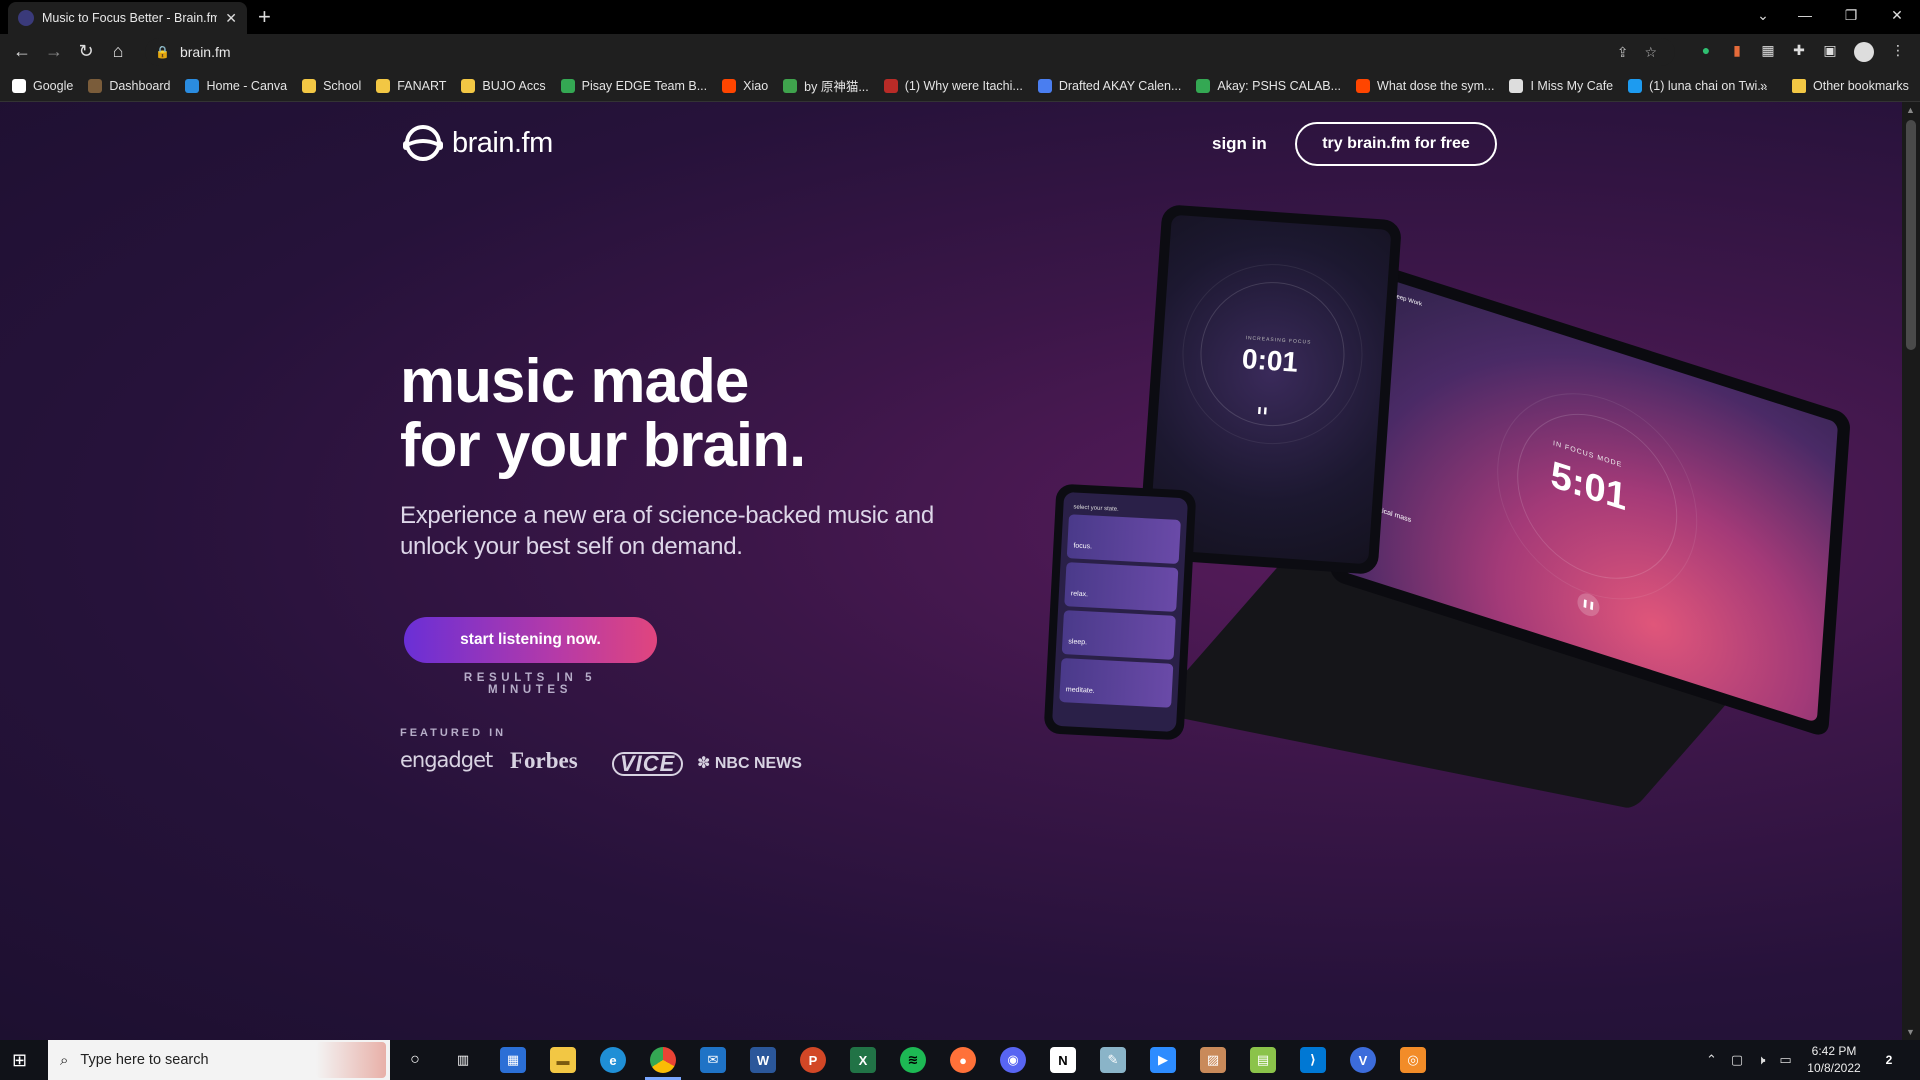 Image resolution: width=1920 pixels, height=1080 pixels. What do you see at coordinates (1763, 85) in the screenshot?
I see `bookmarks-overflow-icon: »` at bounding box center [1763, 85].